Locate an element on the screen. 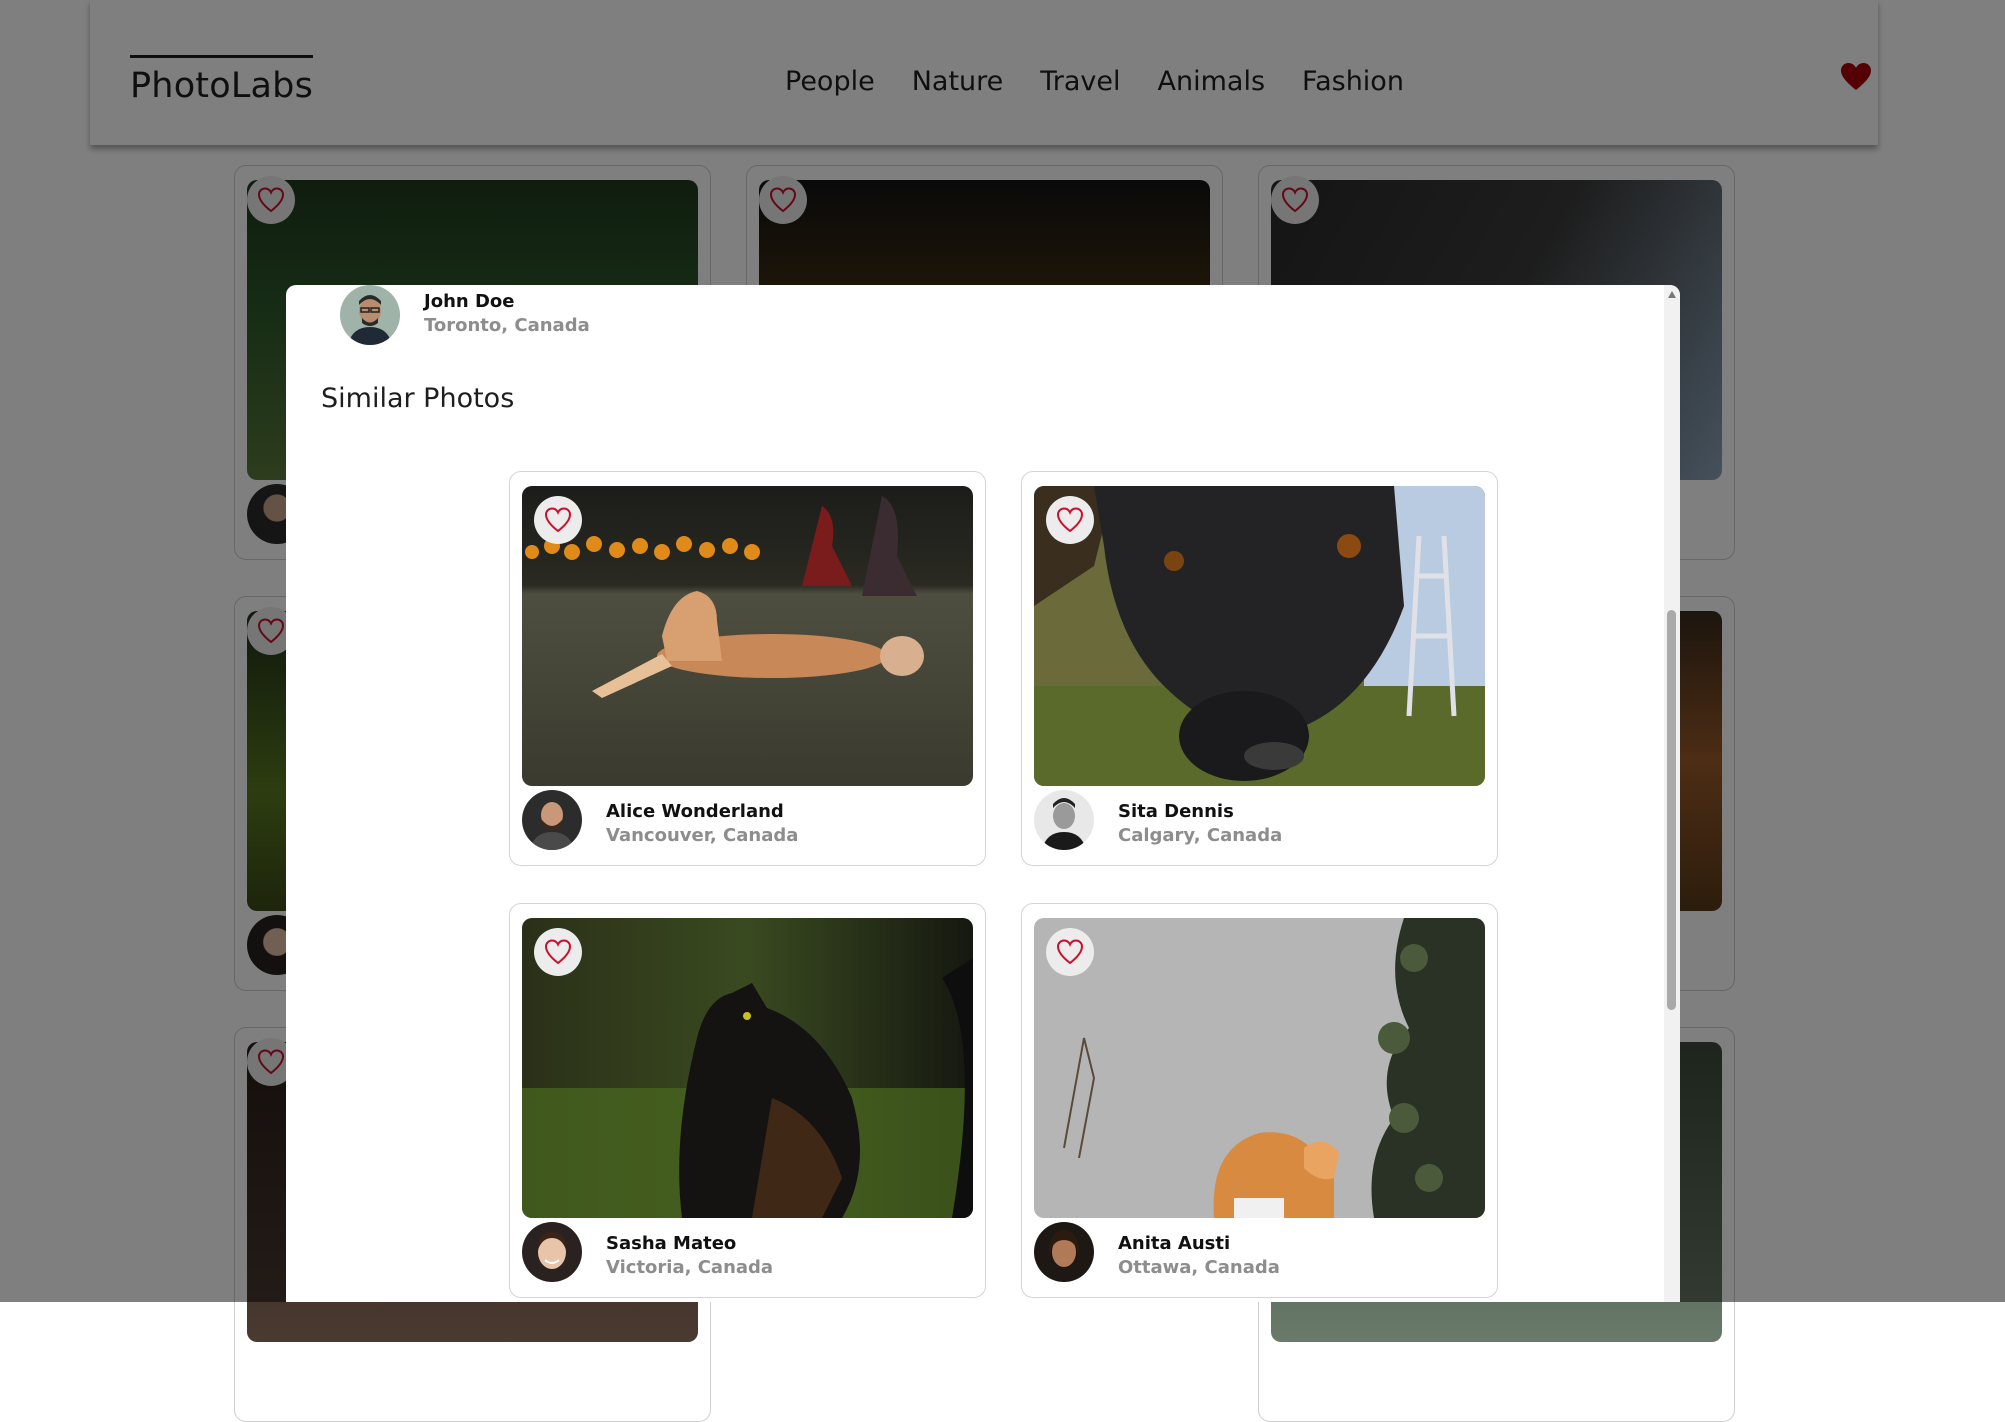 This screenshot has height=1422, width=2005. photographer-location: Victoria, Canada is located at coordinates (690, 1267).